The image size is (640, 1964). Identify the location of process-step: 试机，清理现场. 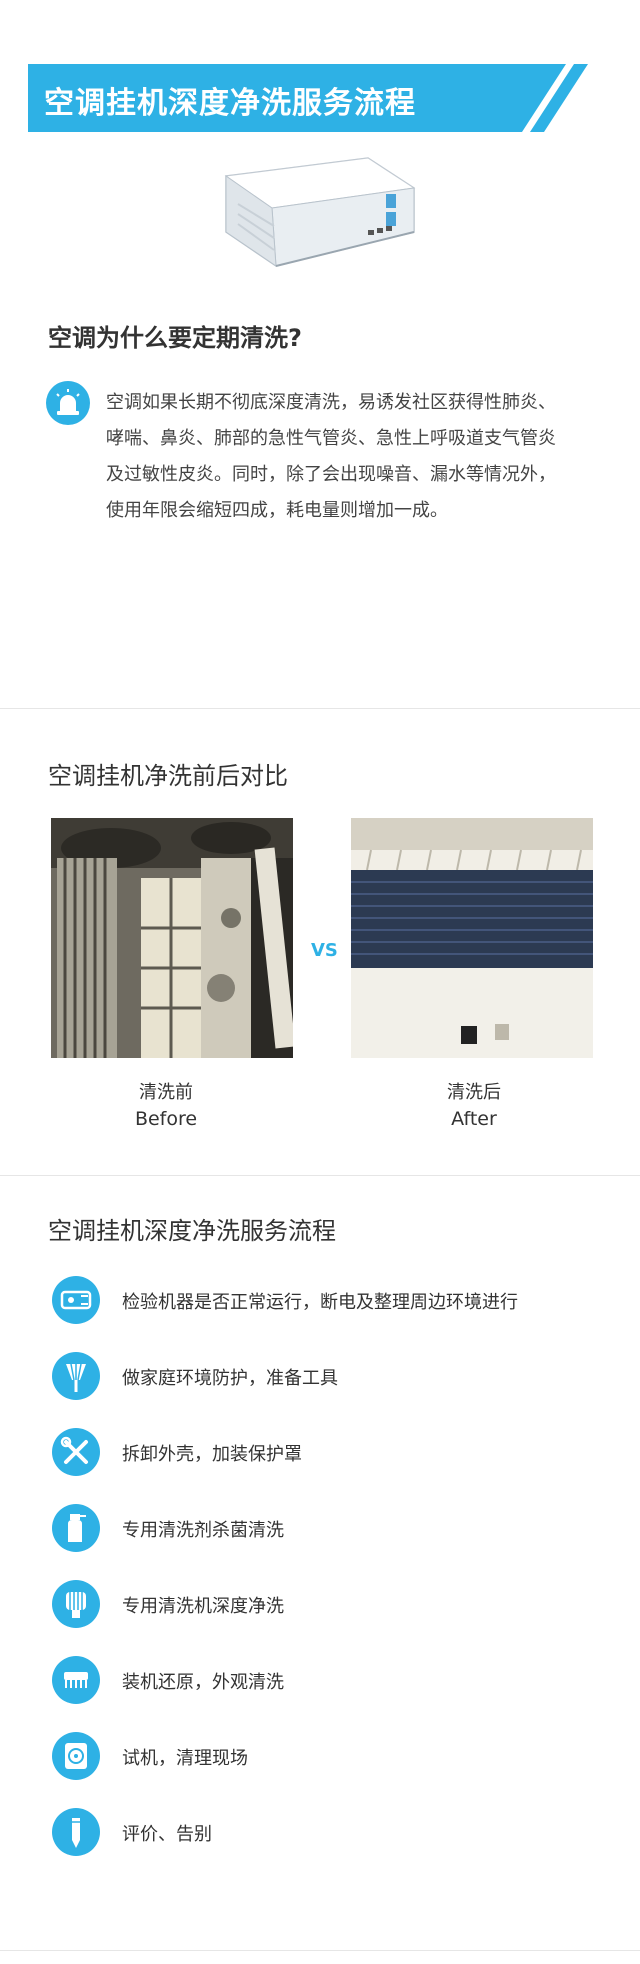
(322, 1757).